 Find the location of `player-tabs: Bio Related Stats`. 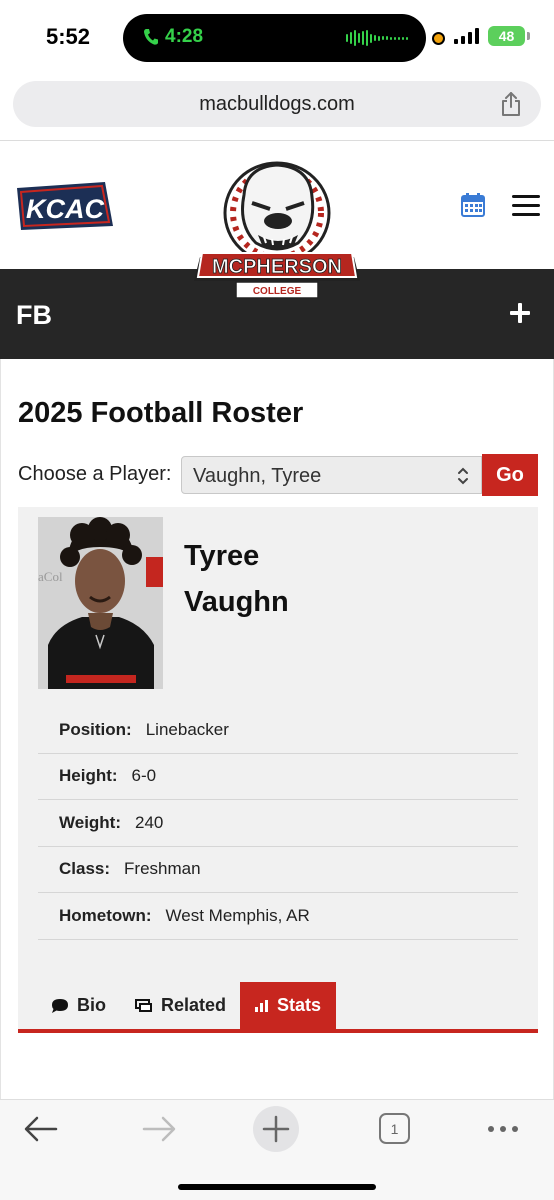

player-tabs: Bio Related Stats is located at coordinates (278, 1007).